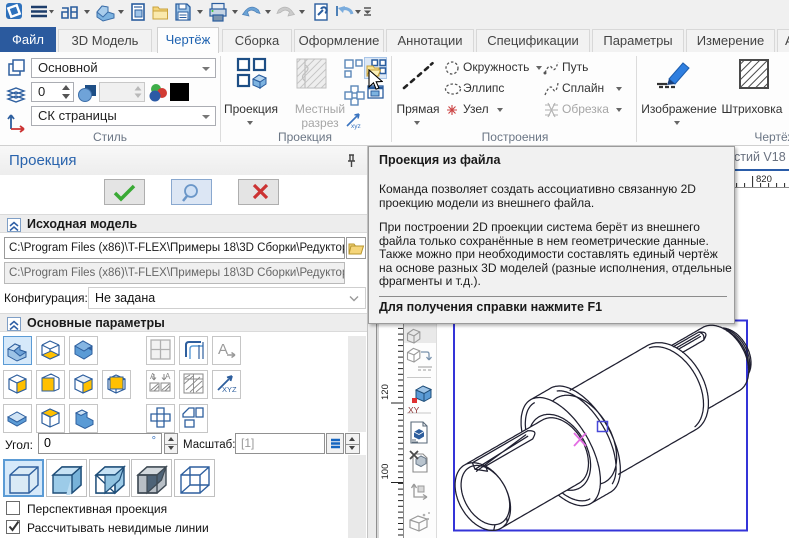  I want to click on svg-text: 100, so click(385, 472).